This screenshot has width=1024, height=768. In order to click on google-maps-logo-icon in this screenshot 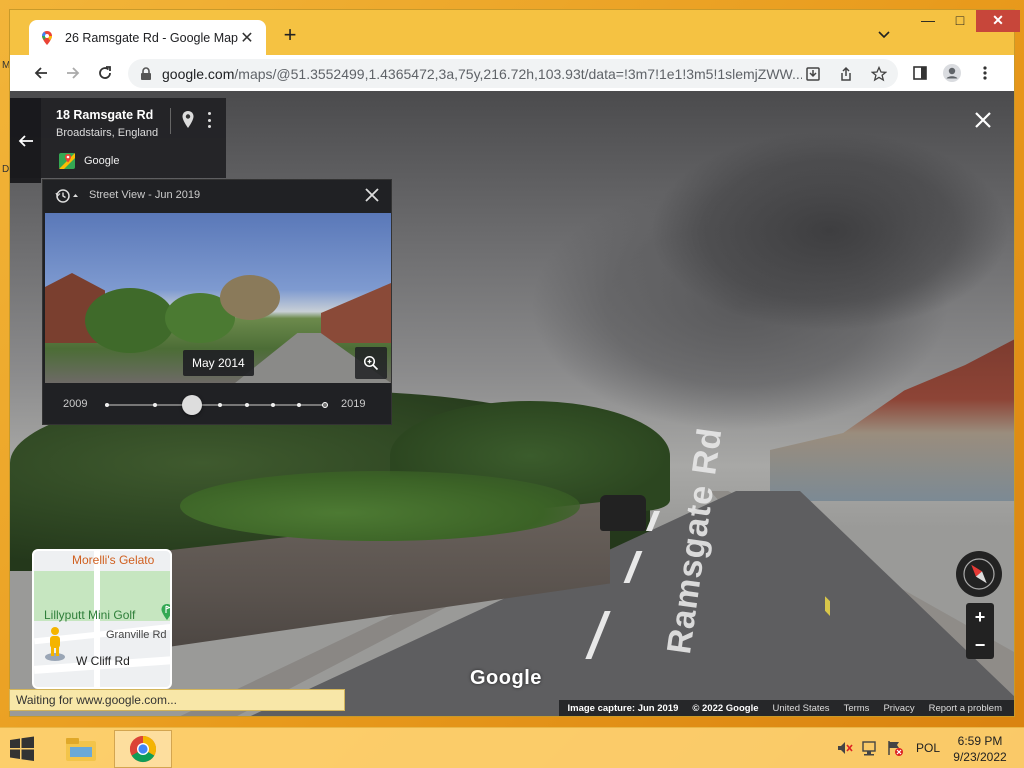, I will do `click(67, 161)`.